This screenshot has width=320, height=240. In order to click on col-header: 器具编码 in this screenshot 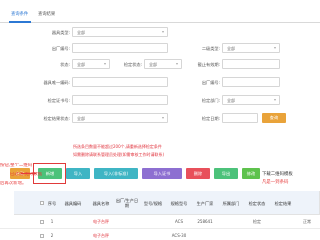, I will do `click(73, 203)`.